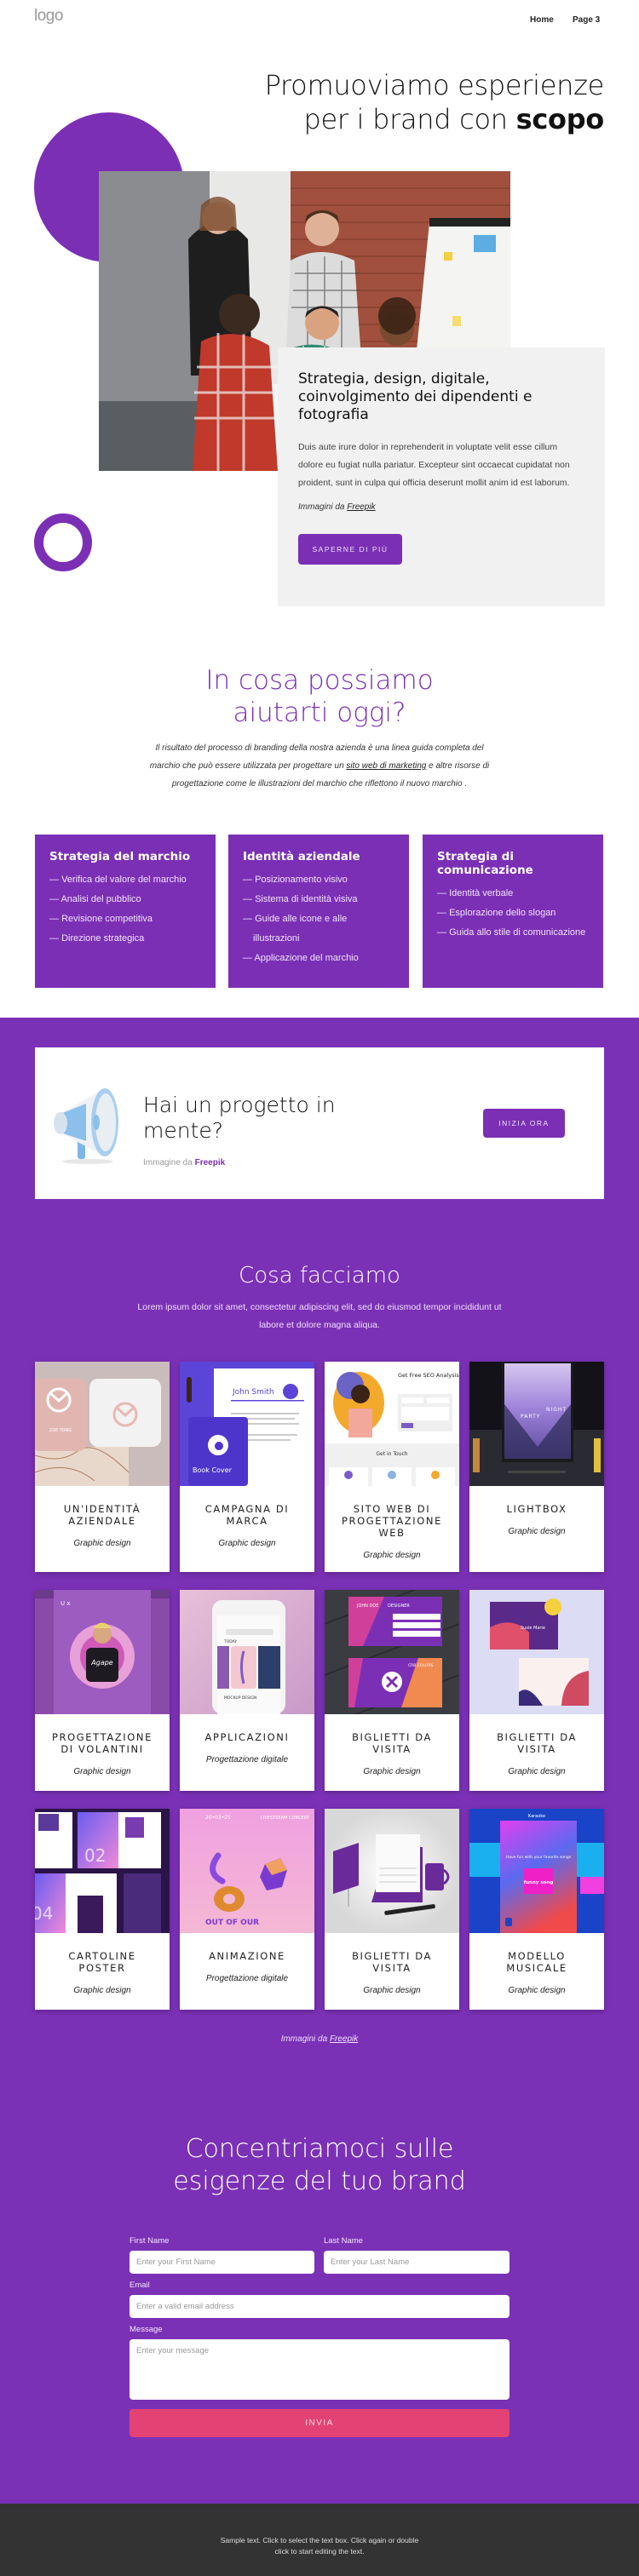 The height and width of the screenshot is (2576, 639). What do you see at coordinates (125, 899) in the screenshot?
I see `service-item: Analisi del pubblico` at bounding box center [125, 899].